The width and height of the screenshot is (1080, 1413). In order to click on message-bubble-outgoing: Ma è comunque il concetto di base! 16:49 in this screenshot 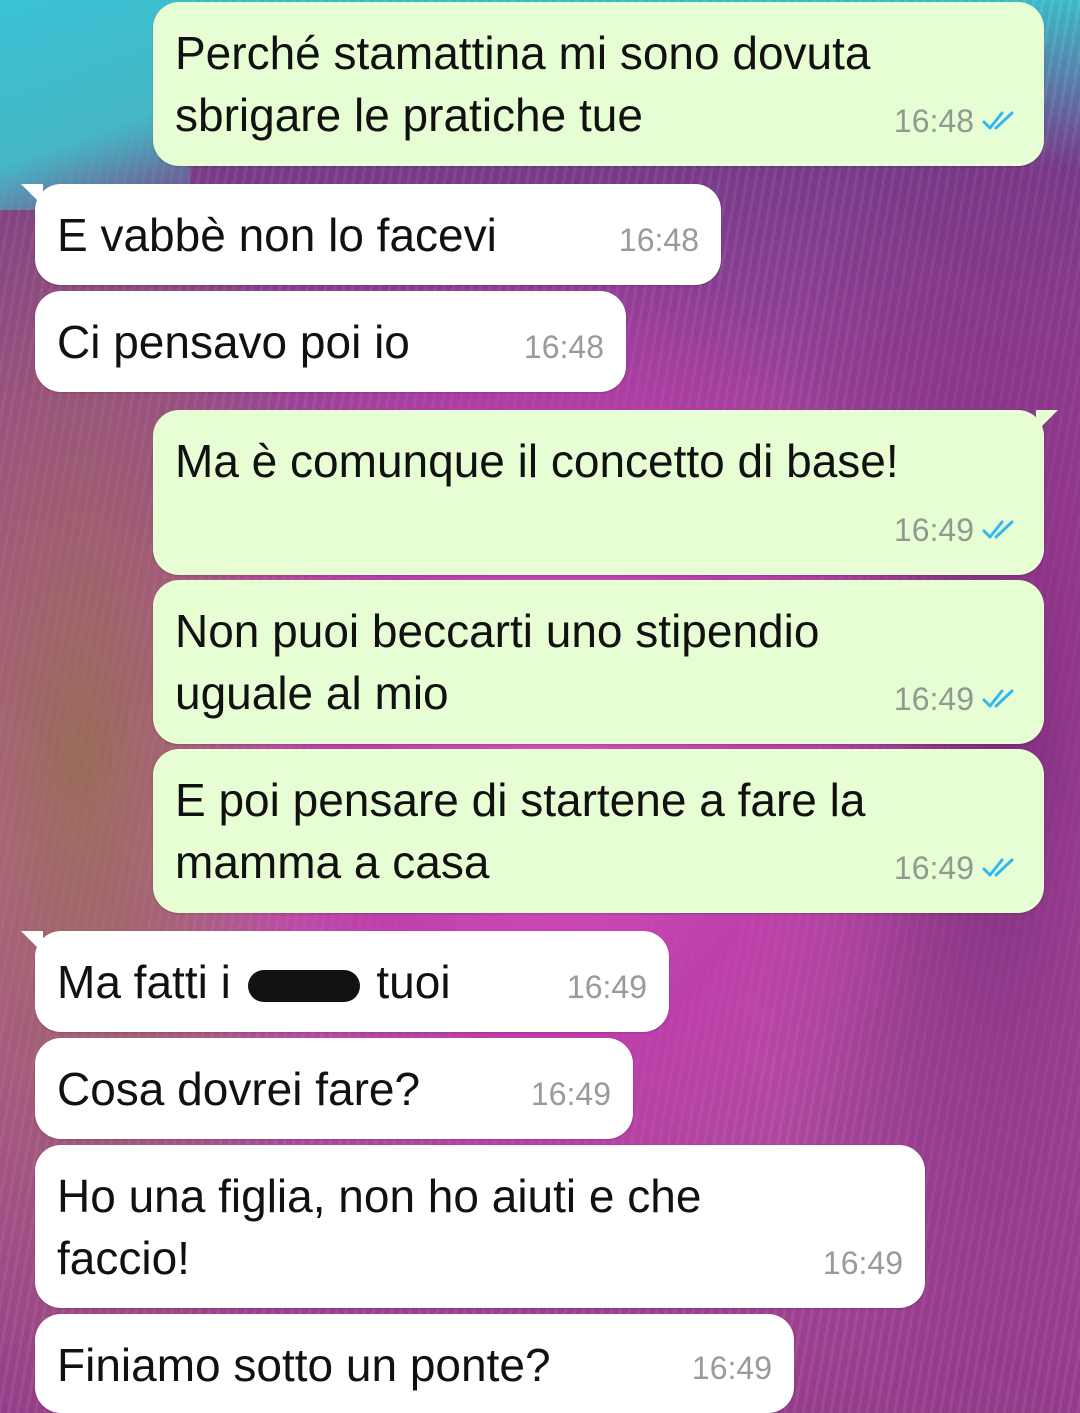, I will do `click(605, 492)`.